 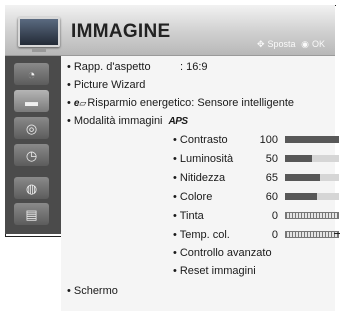 What do you see at coordinates (261, 44) in the screenshot?
I see `move-arrows-icon: ✥` at bounding box center [261, 44].